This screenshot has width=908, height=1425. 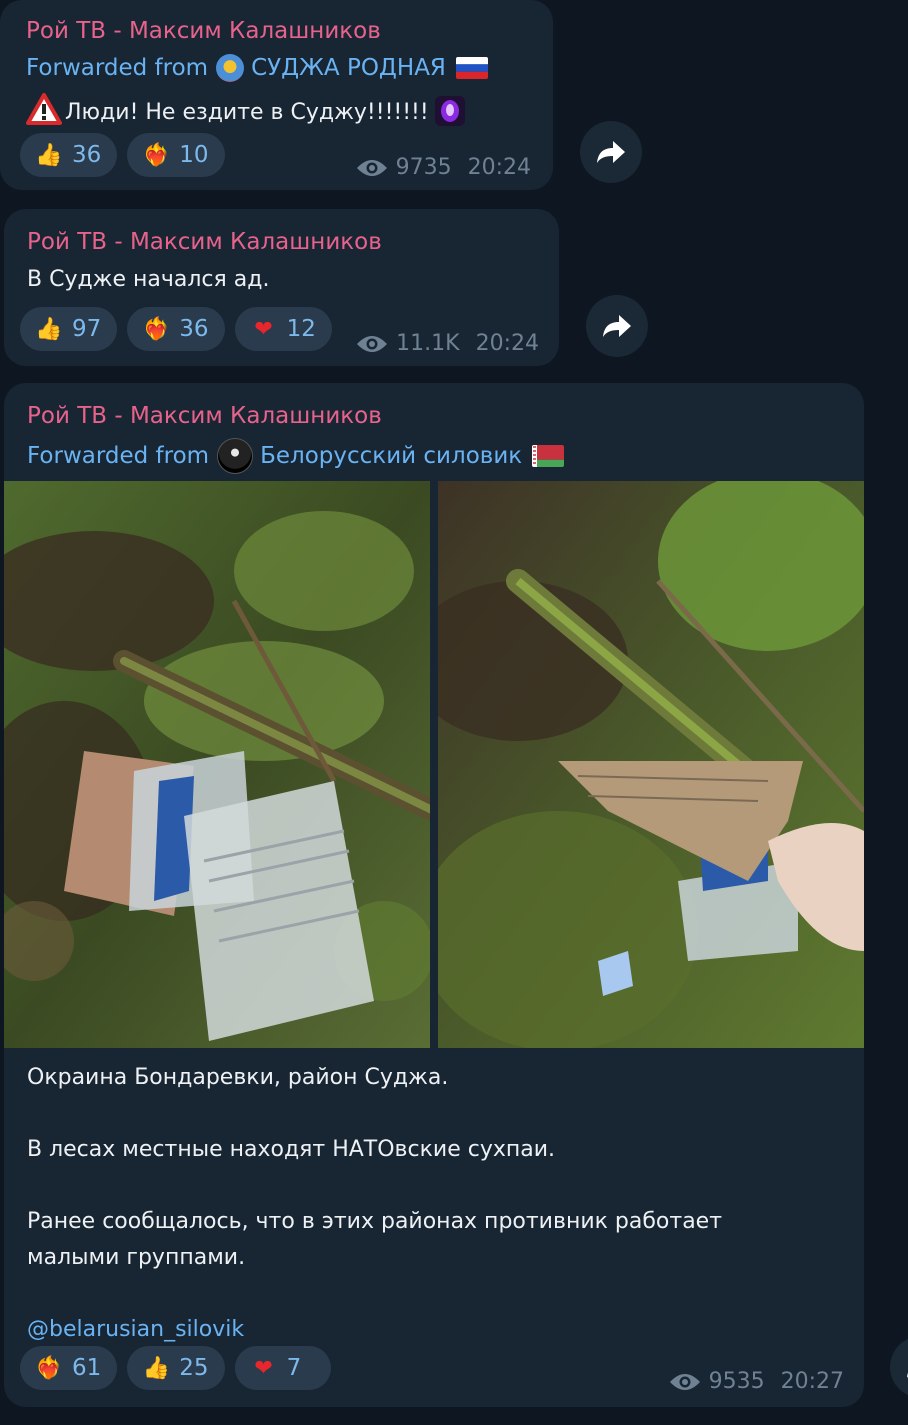 I want to click on reaction-count: 7, so click(x=294, y=1368).